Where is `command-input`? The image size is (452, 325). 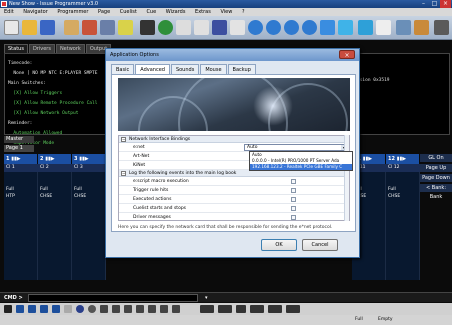 command-input is located at coordinates (113, 298).